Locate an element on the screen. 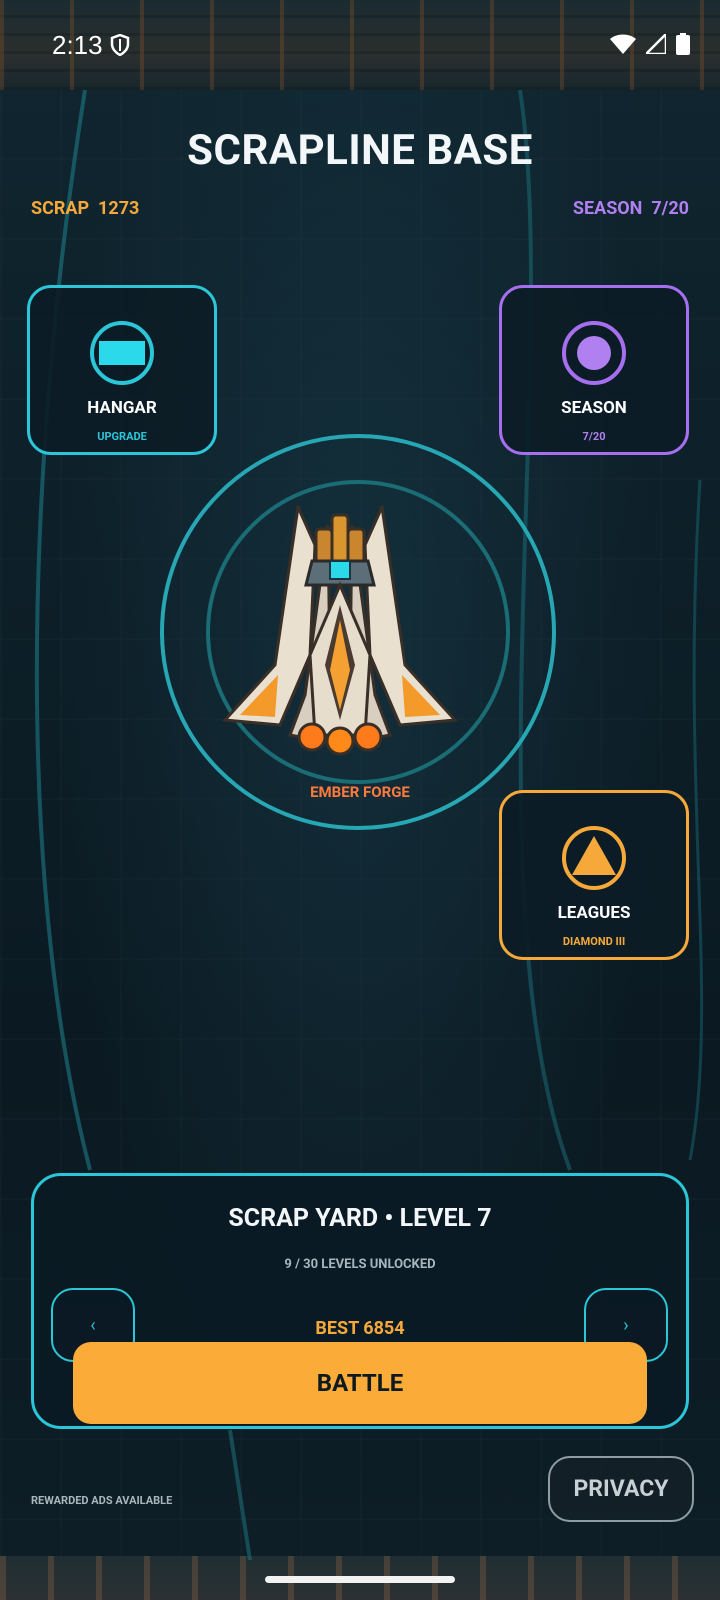 The height and width of the screenshot is (1600, 720). battery-icon is located at coordinates (683, 44).